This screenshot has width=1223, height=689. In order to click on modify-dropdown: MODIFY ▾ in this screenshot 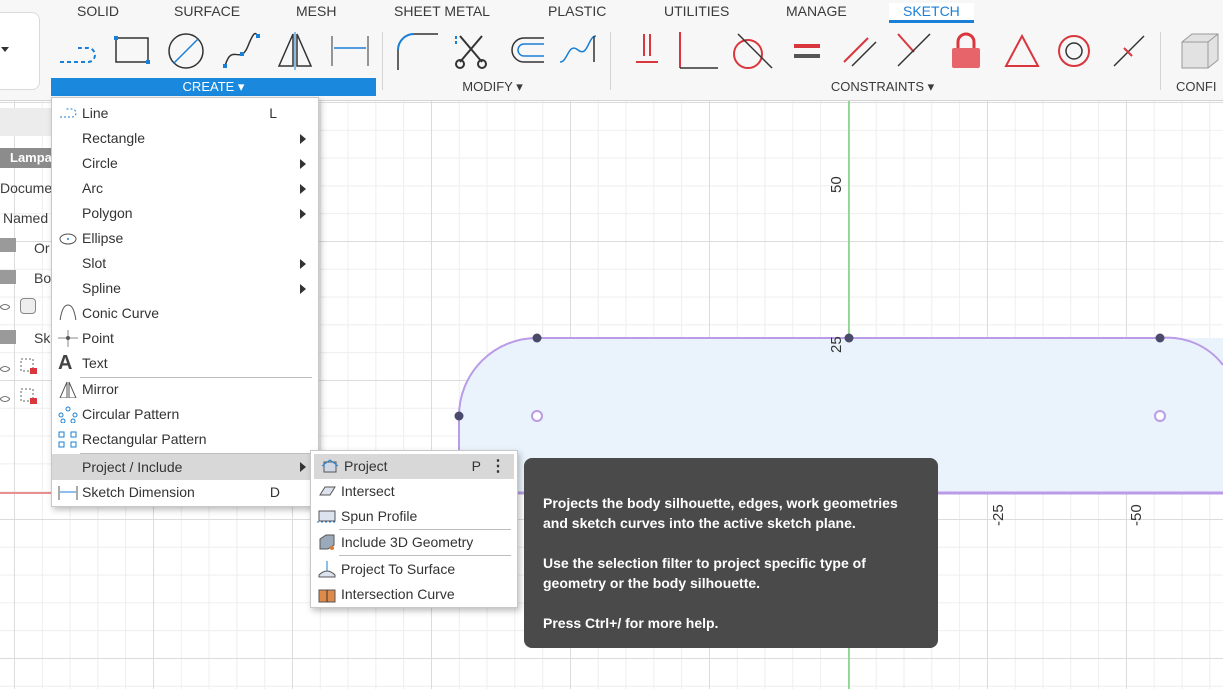, I will do `click(492, 87)`.